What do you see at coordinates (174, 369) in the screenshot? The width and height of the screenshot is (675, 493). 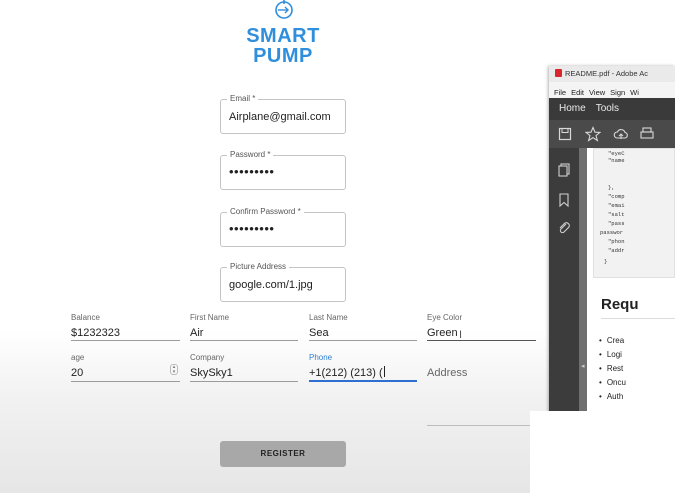 I see `age-stepper: ▴ ▾` at bounding box center [174, 369].